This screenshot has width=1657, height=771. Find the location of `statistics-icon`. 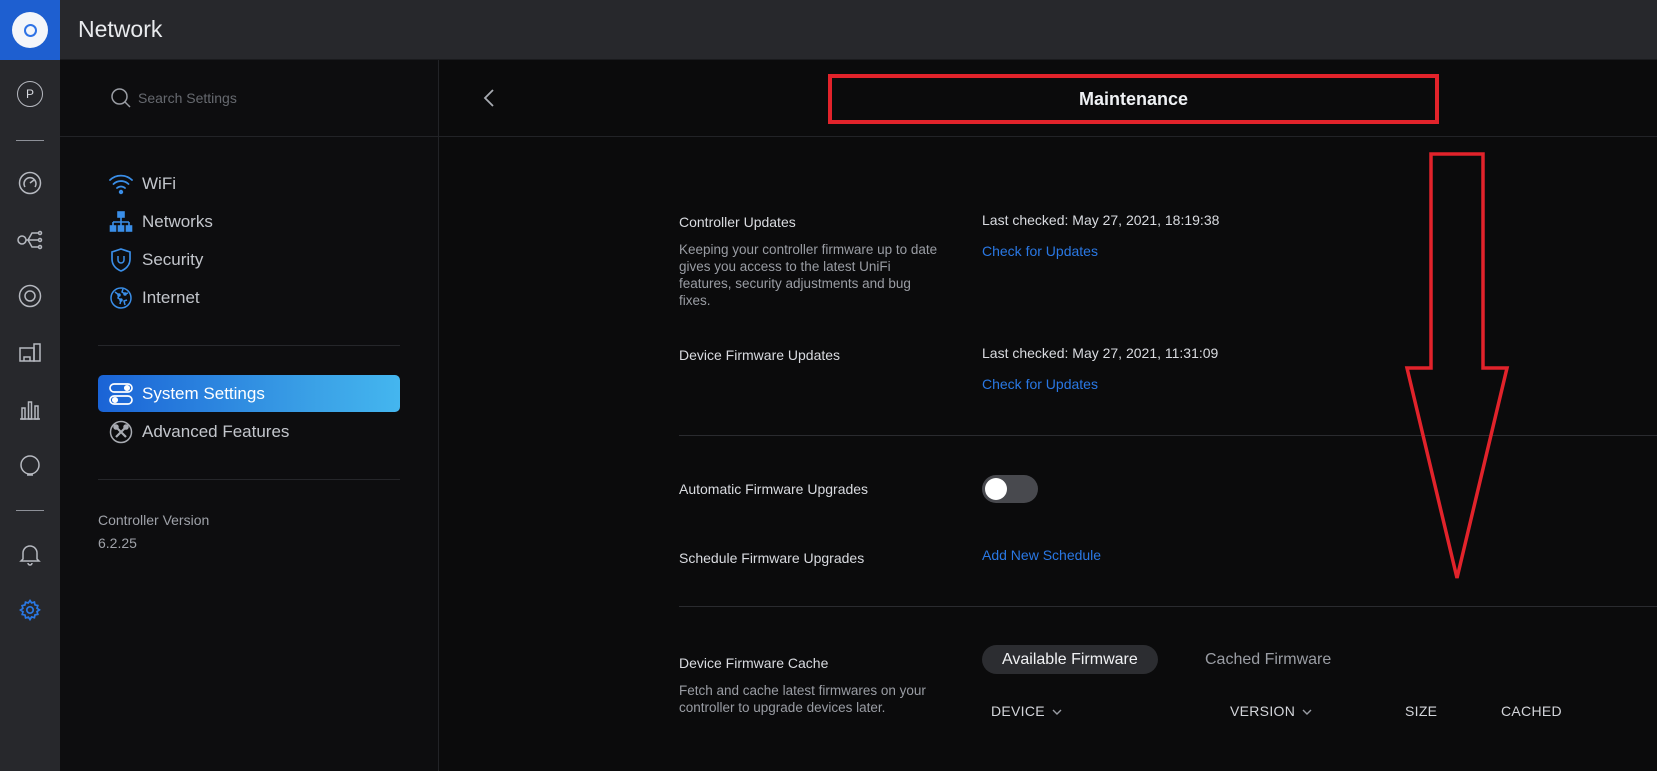

statistics-icon is located at coordinates (30, 410).